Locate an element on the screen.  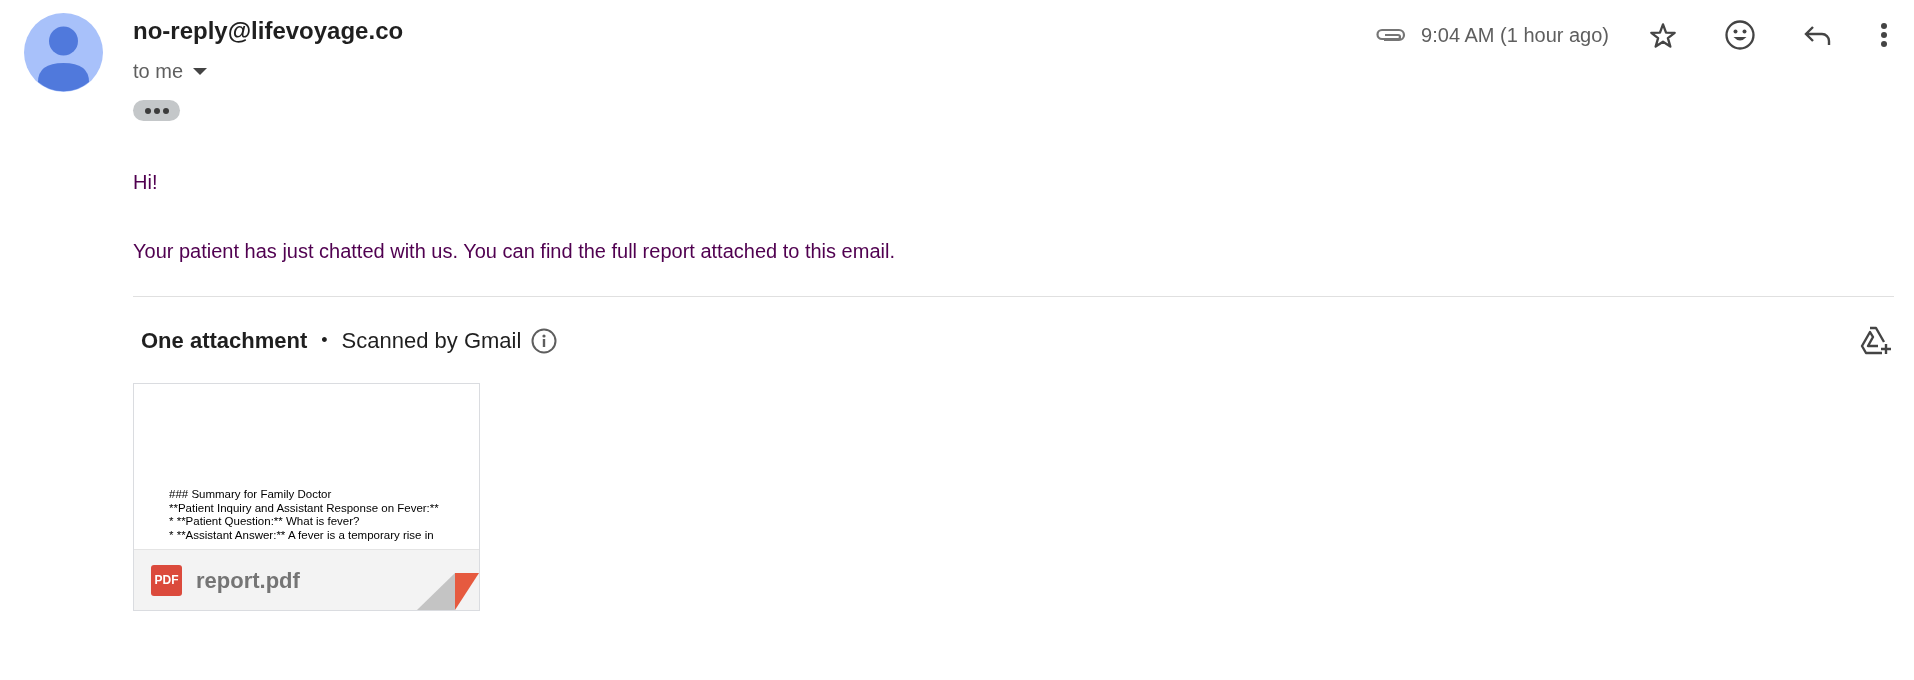
scan-note: Scanned by Gmail is located at coordinates (431, 341).